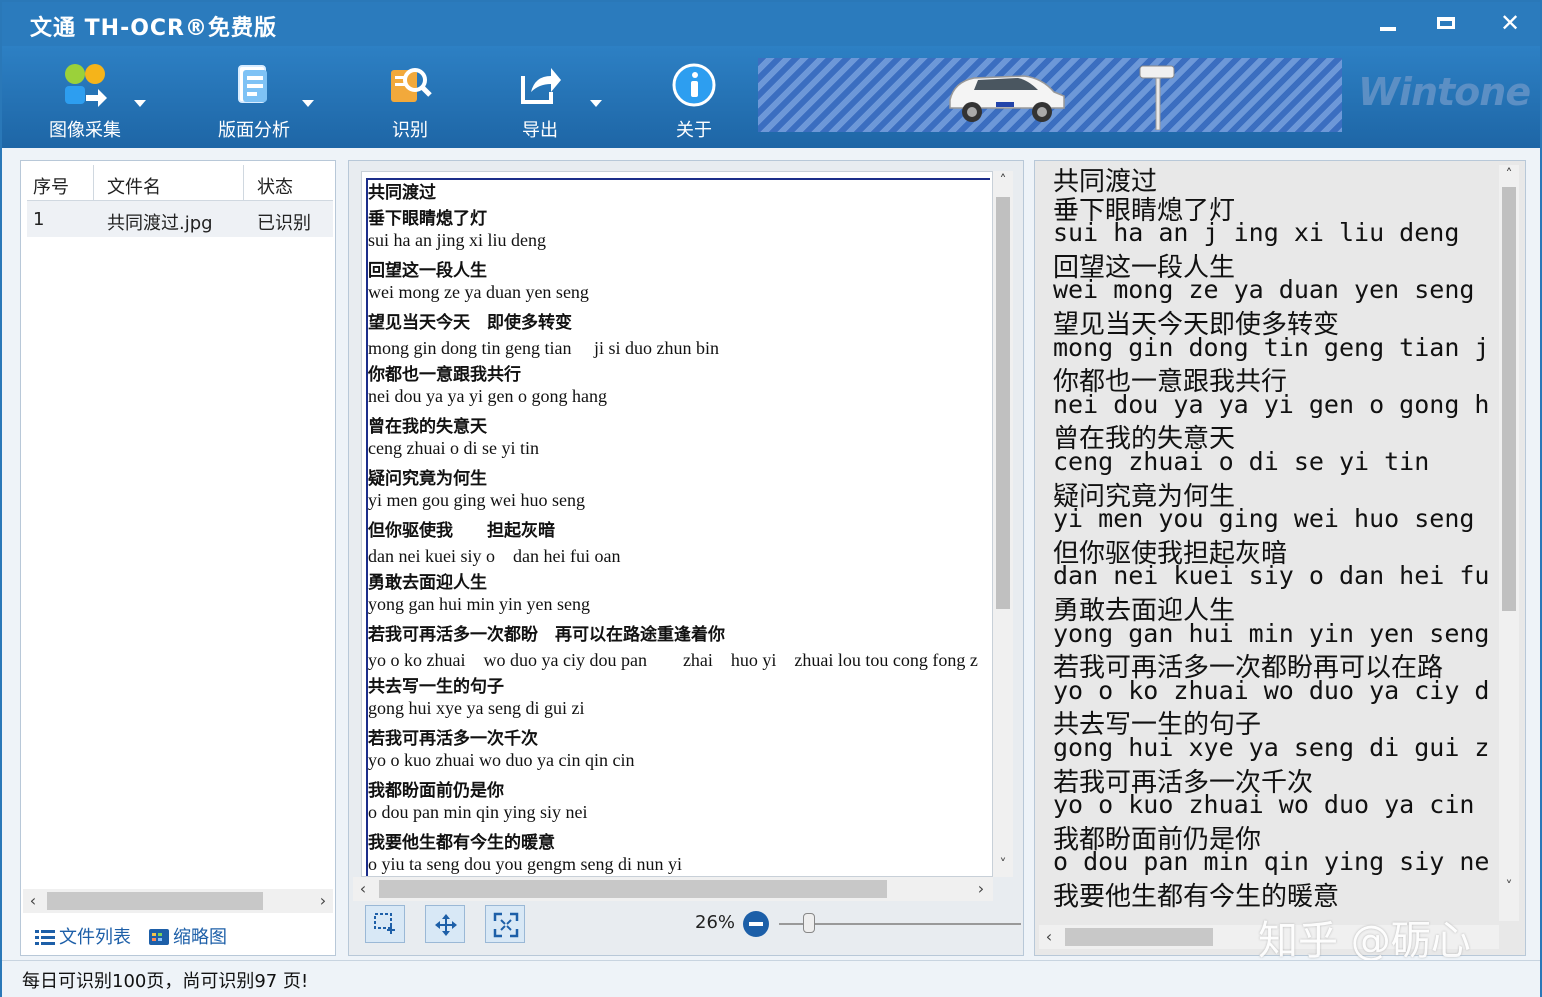 The height and width of the screenshot is (997, 1542). I want to click on status-text: 每日可识别100页，尚可识别97 页!, so click(165, 981).